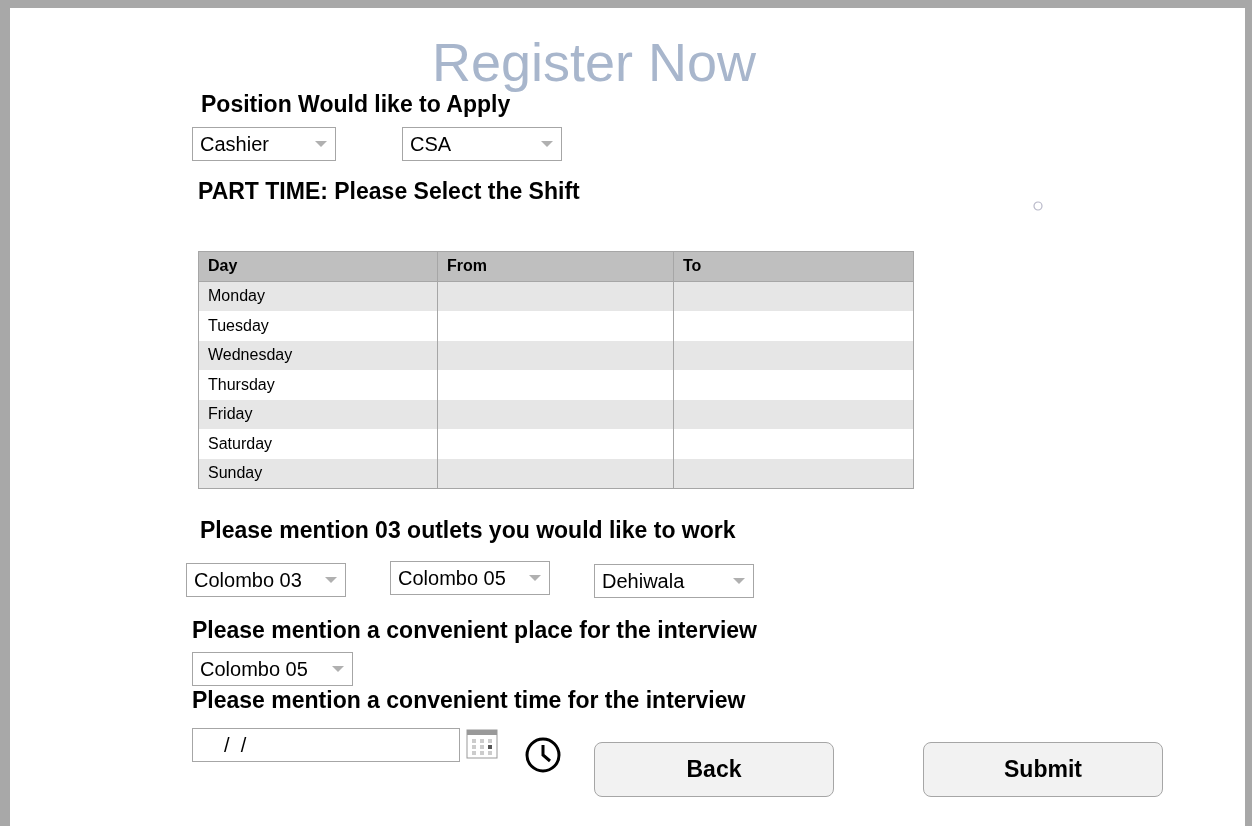 This screenshot has width=1252, height=826. Describe the element at coordinates (318, 296) in the screenshot. I see `table-cell: Monday` at that location.